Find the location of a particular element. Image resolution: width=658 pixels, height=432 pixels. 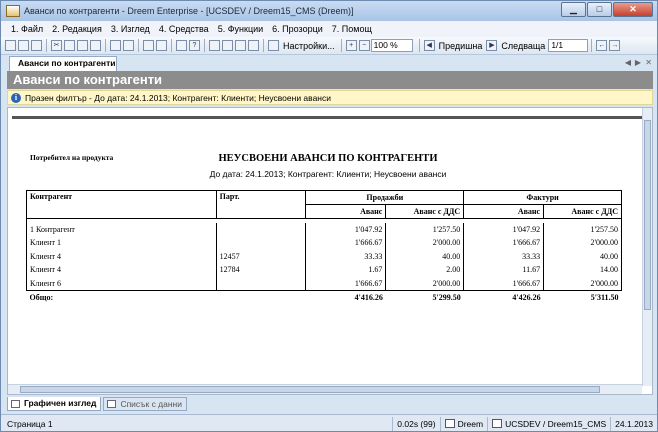

cell-invoices-advance-vat: 14.00 is located at coordinates (582, 270).